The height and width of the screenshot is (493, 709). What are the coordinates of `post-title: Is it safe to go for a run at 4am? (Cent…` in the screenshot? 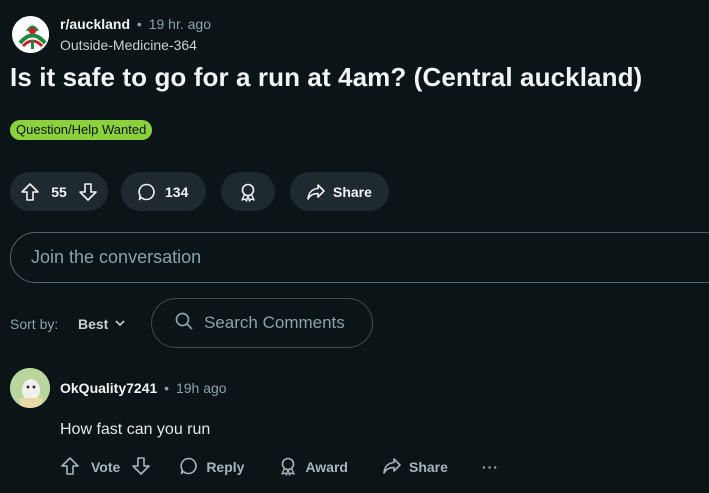 It's located at (326, 77).